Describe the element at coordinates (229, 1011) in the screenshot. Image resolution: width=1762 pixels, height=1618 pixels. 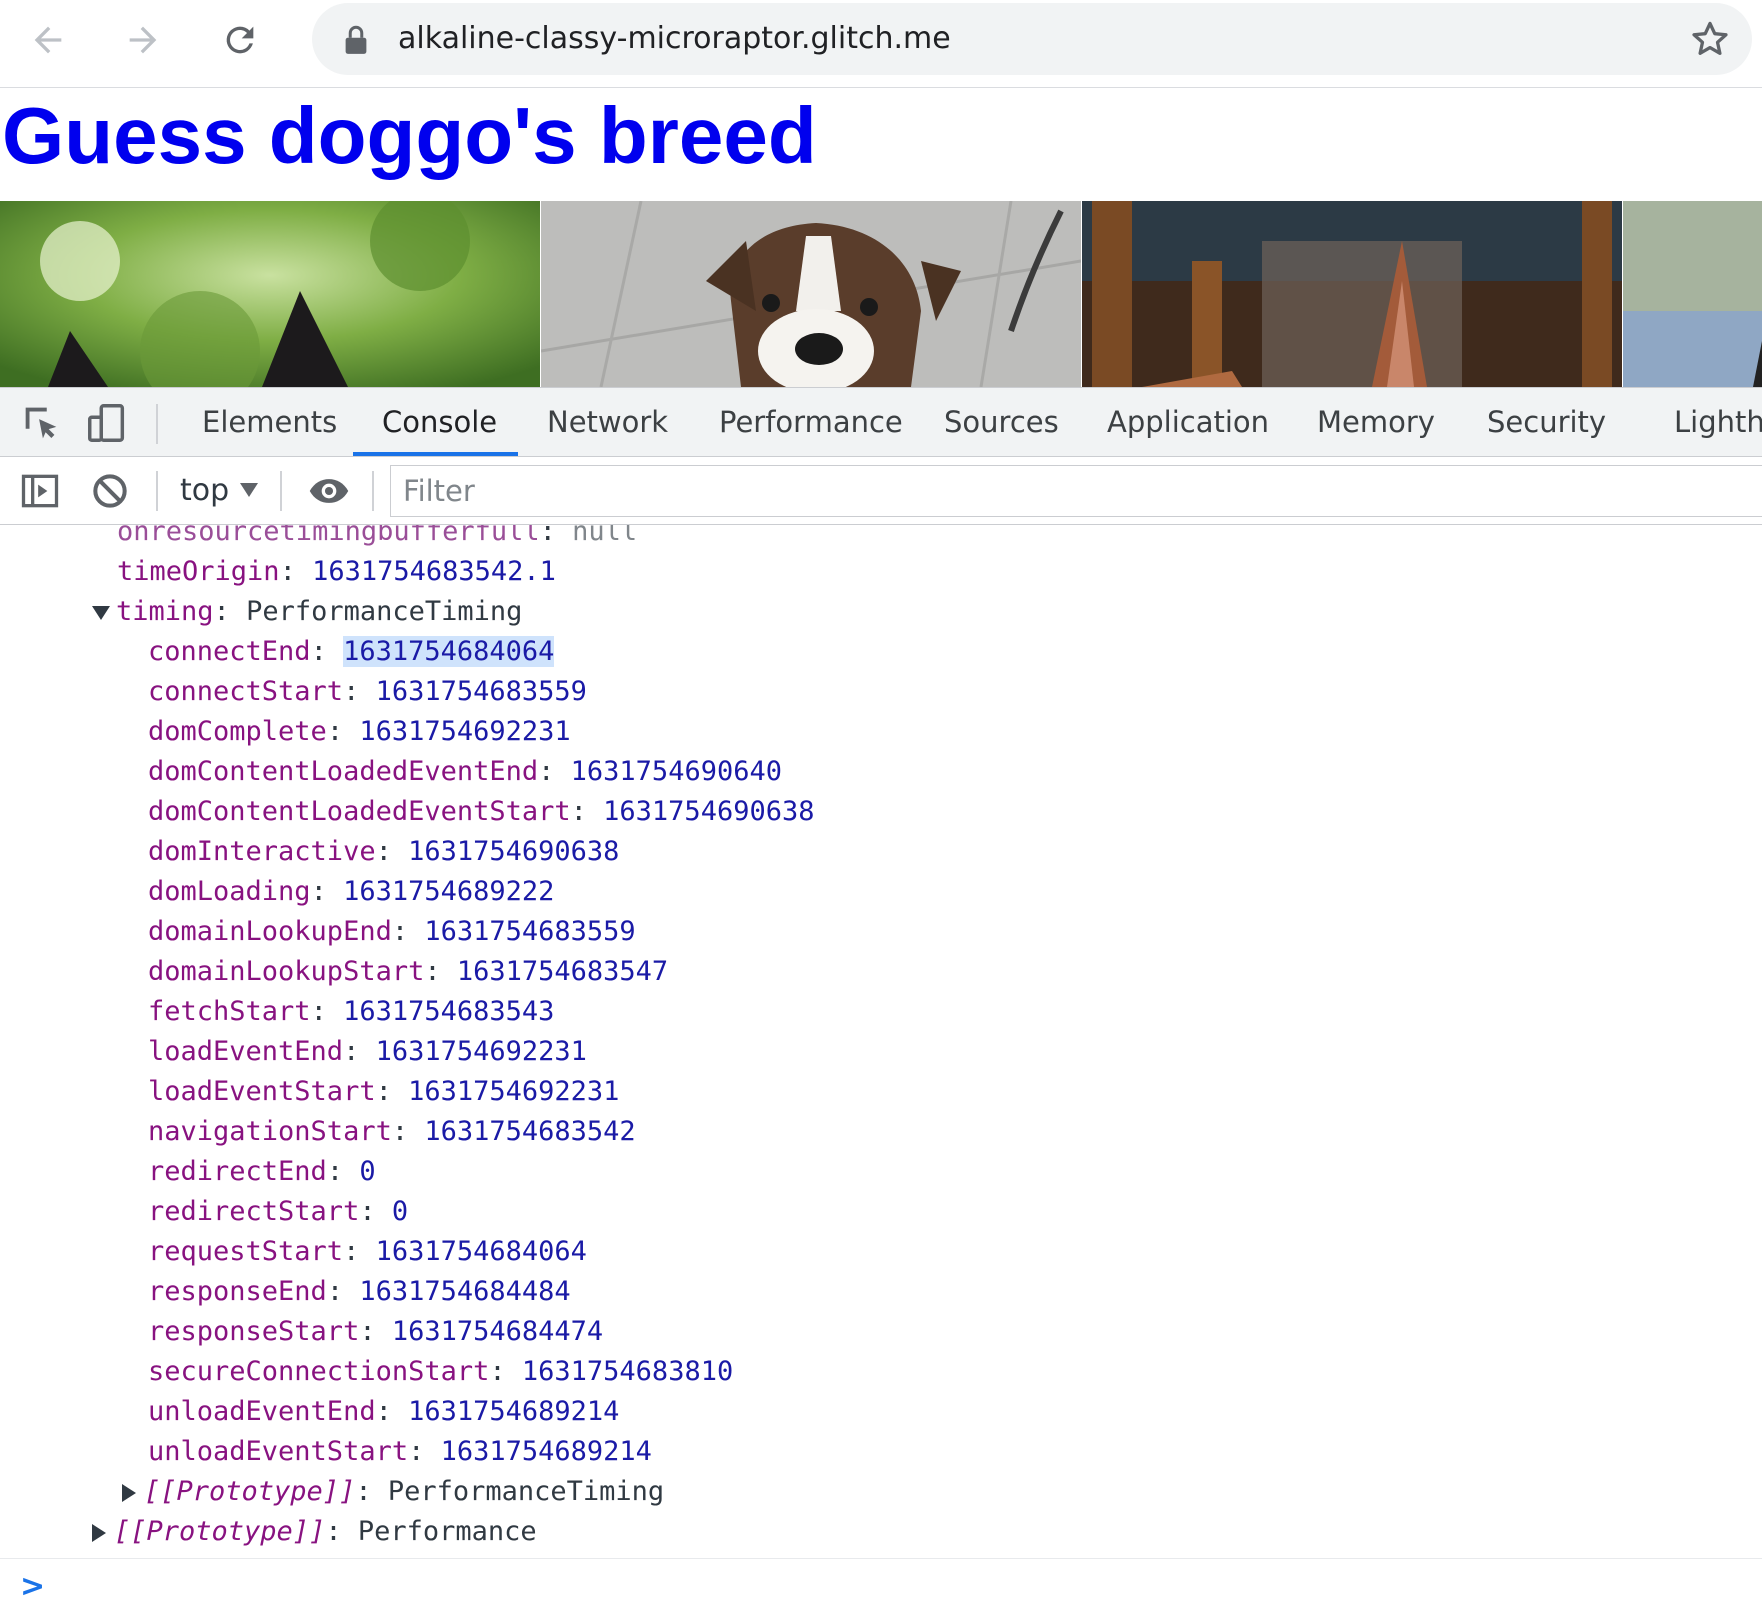
I see `timing-entry-key: fetchStart` at that location.